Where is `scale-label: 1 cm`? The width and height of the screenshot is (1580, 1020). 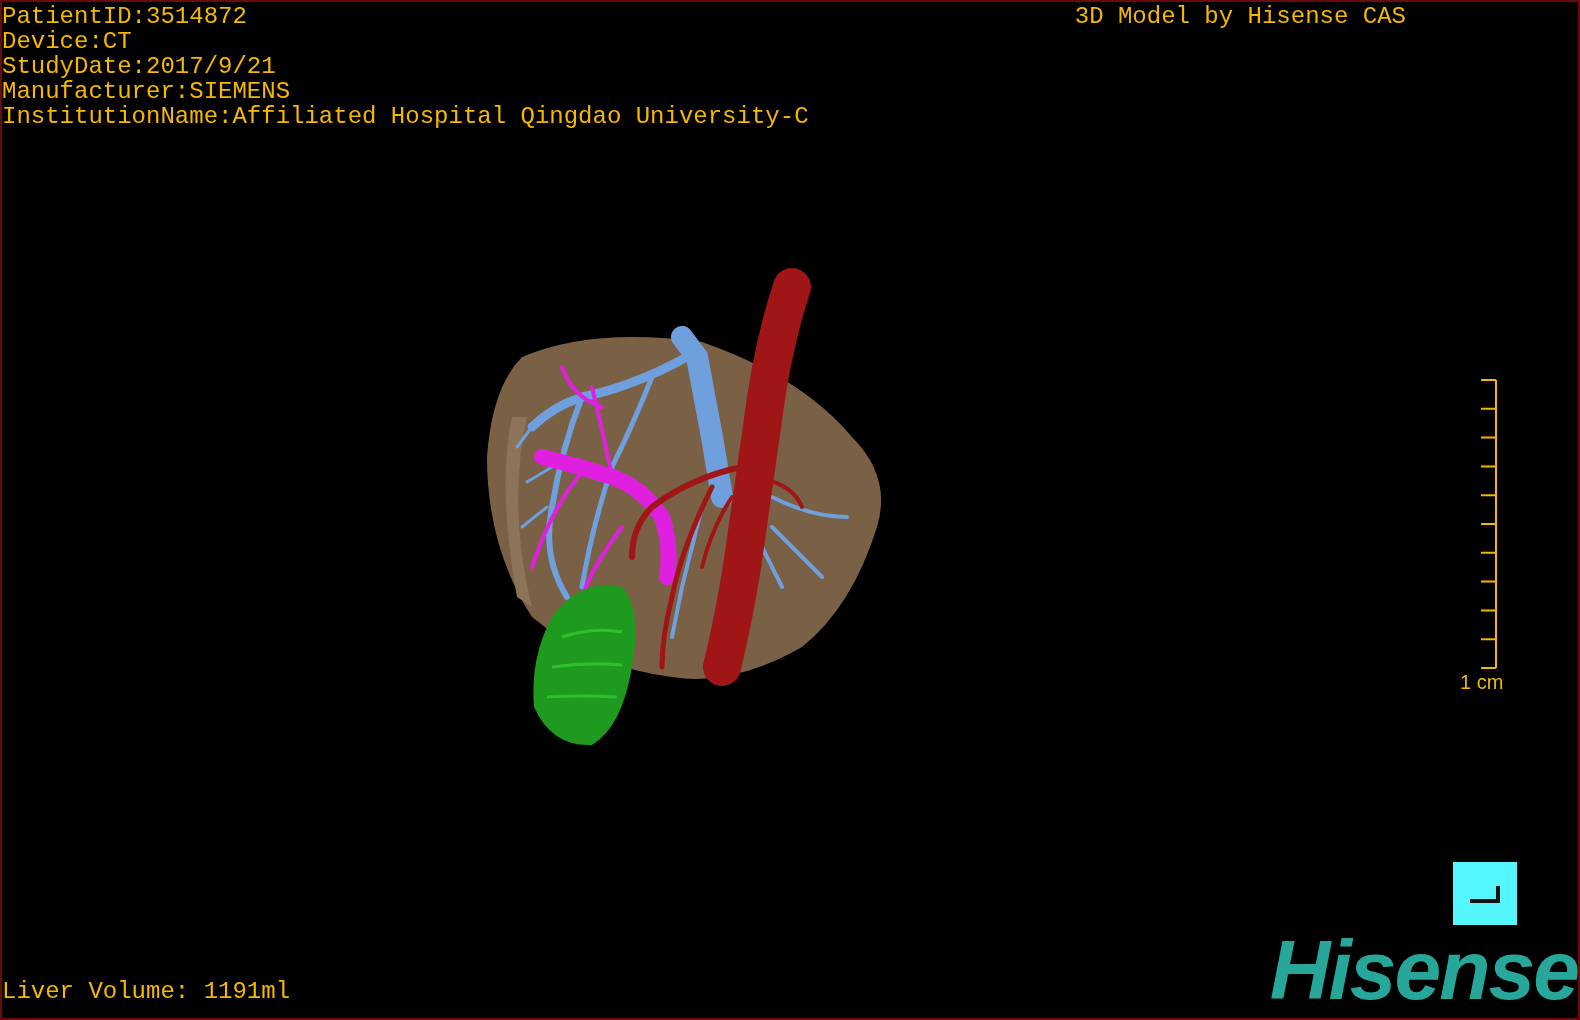 scale-label: 1 cm is located at coordinates (1482, 682).